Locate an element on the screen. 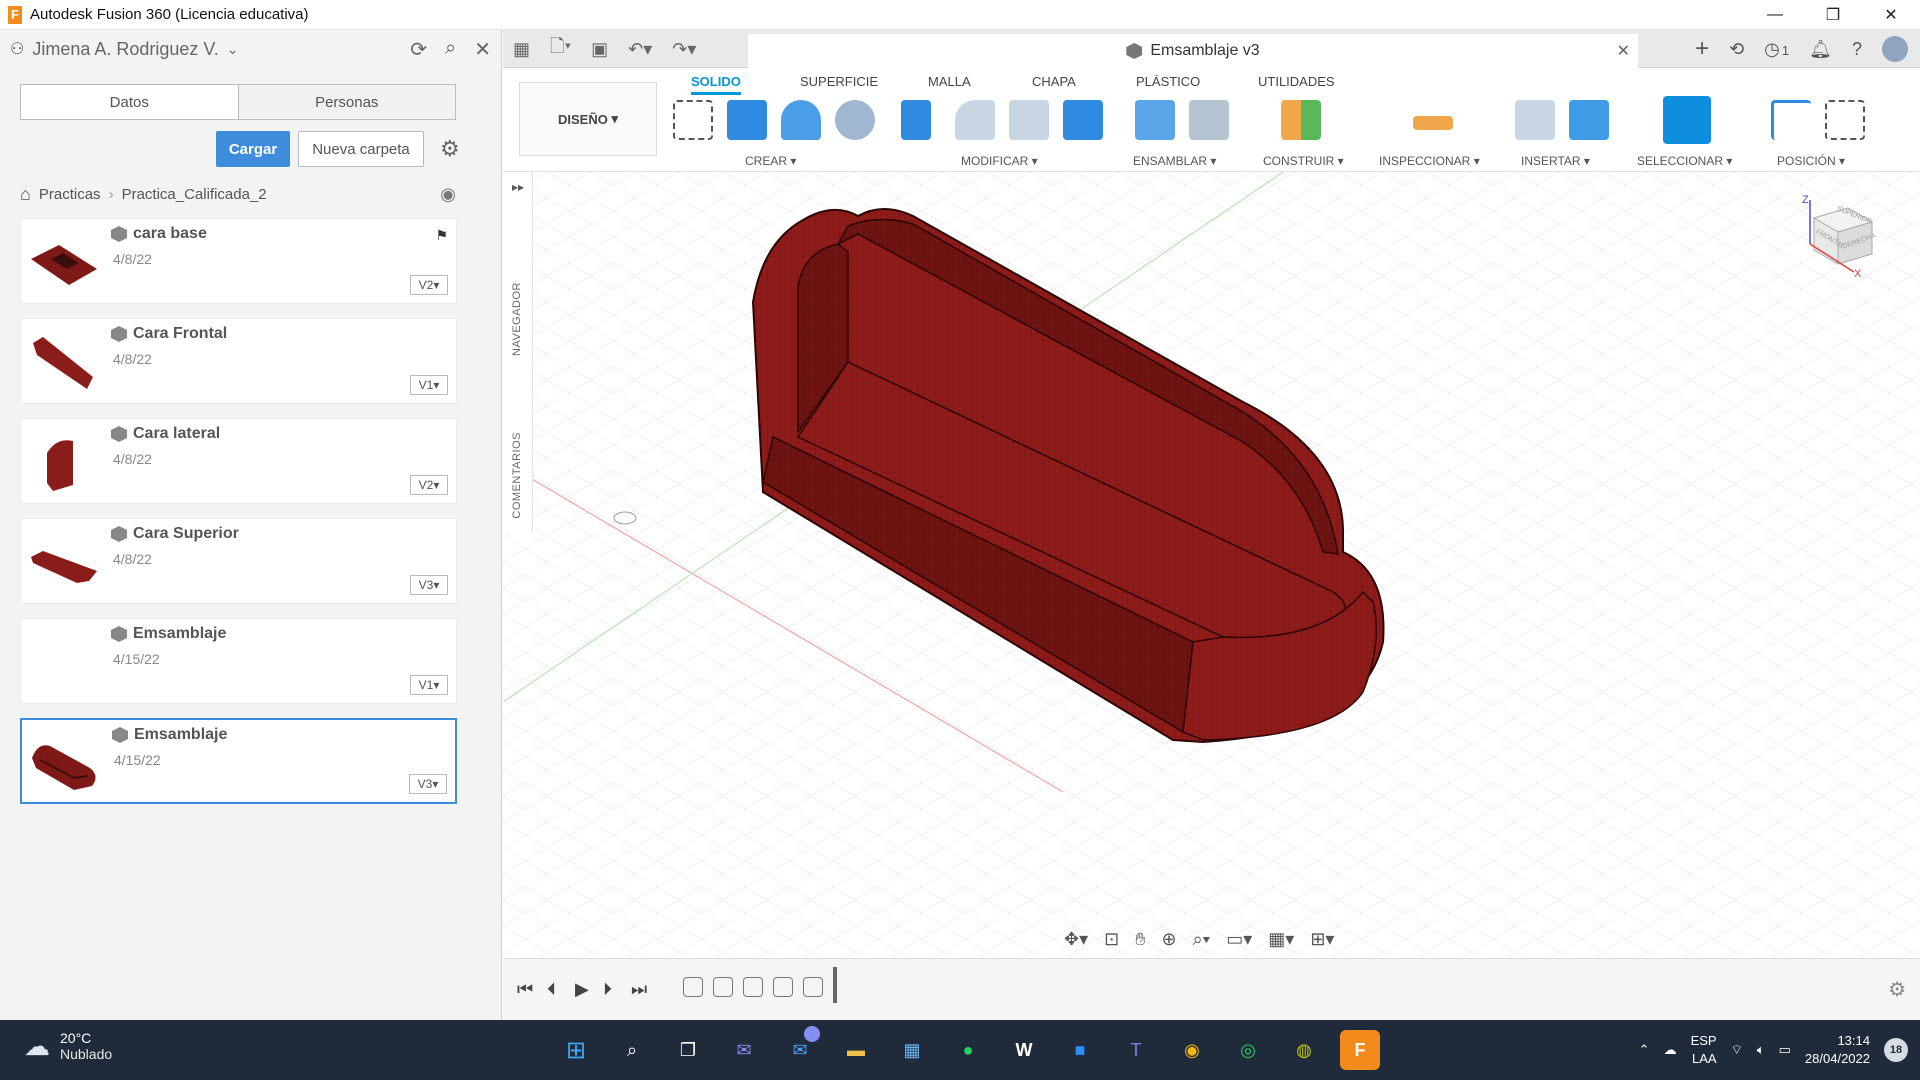 This screenshot has width=1920, height=1080. step-forward-icon: ⏵︎ is located at coordinates (607, 989).